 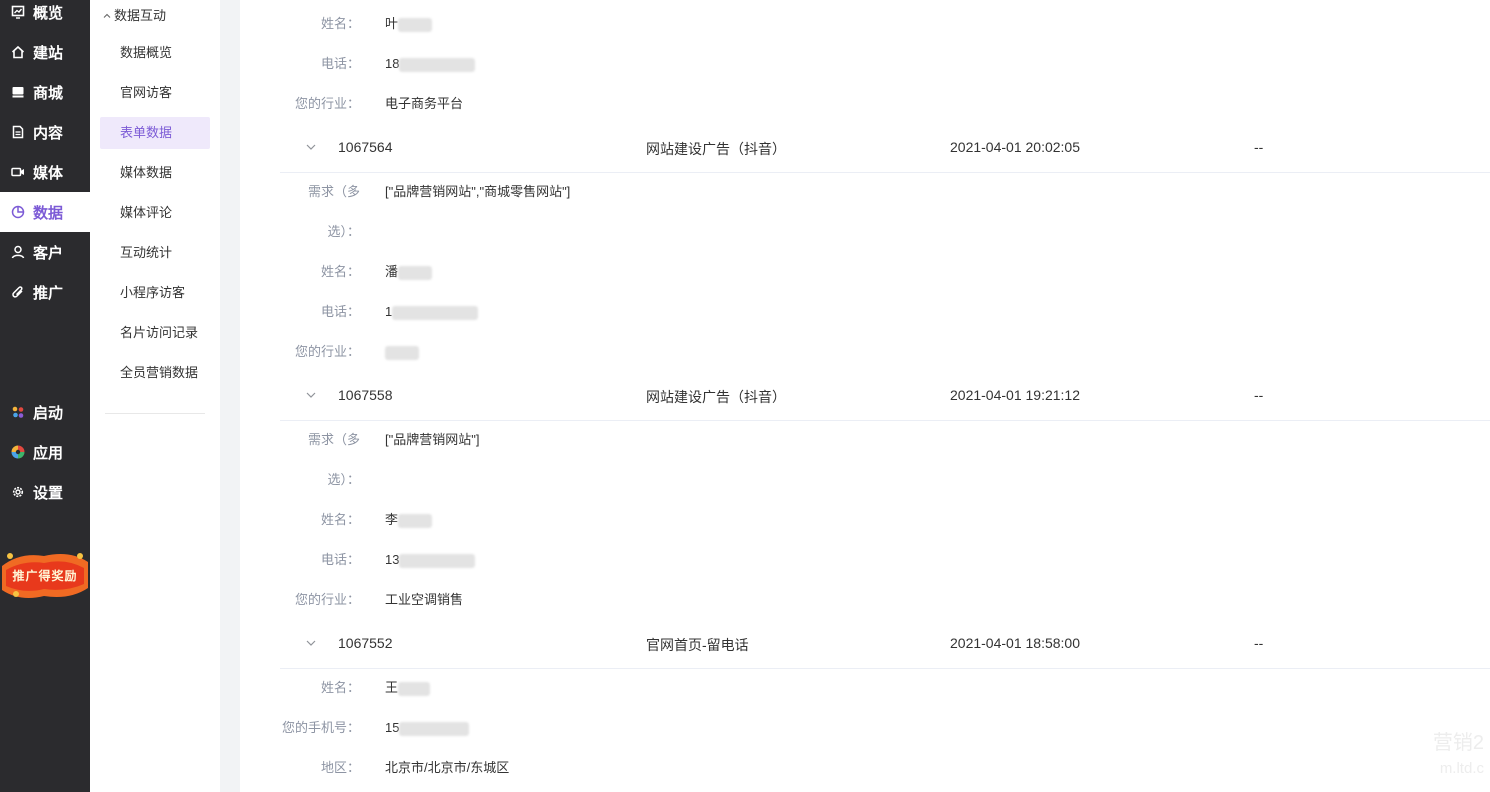 What do you see at coordinates (18, 52) in the screenshot?
I see `home-icon` at bounding box center [18, 52].